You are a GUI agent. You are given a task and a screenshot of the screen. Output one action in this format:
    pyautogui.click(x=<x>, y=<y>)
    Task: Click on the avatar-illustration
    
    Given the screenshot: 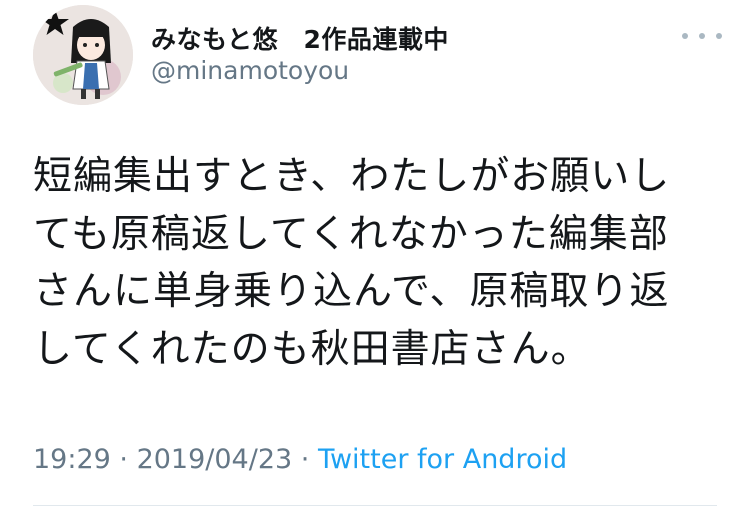 What is the action you would take?
    pyautogui.click(x=83, y=55)
    